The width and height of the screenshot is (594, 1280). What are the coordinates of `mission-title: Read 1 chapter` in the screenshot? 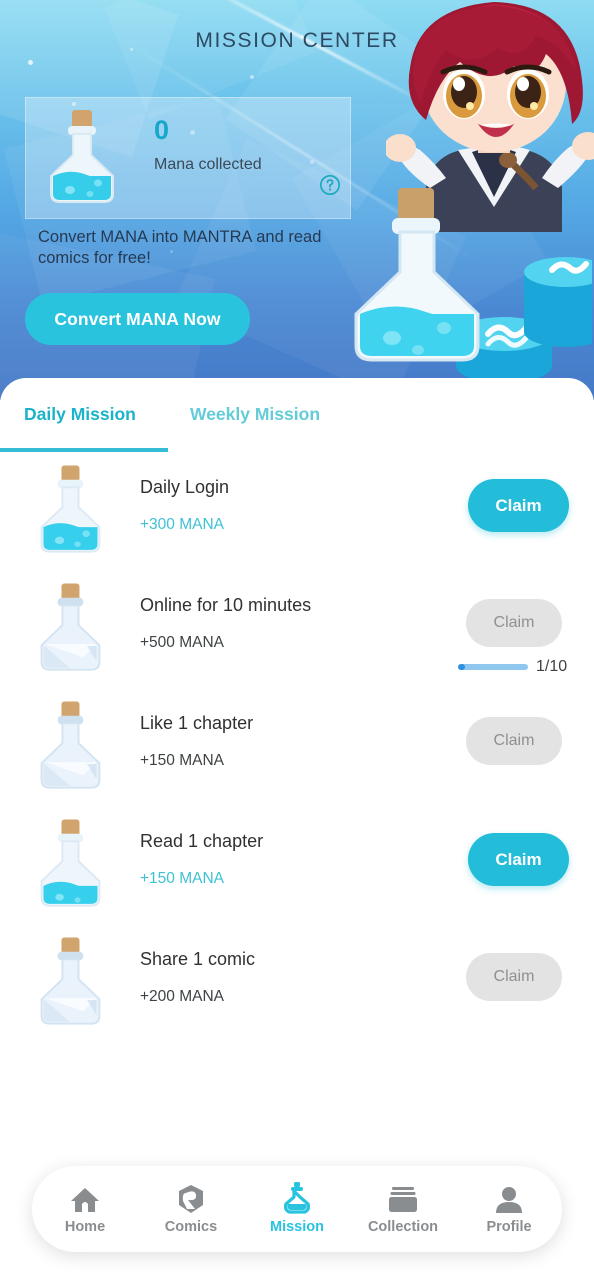 It's located at (202, 841).